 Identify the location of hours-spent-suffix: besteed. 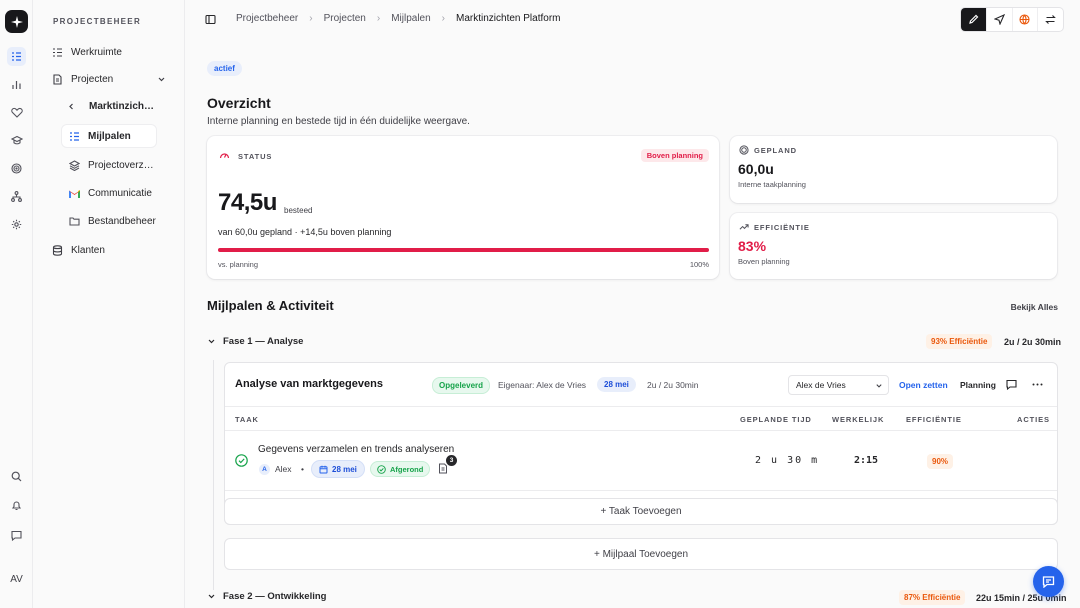
(298, 210).